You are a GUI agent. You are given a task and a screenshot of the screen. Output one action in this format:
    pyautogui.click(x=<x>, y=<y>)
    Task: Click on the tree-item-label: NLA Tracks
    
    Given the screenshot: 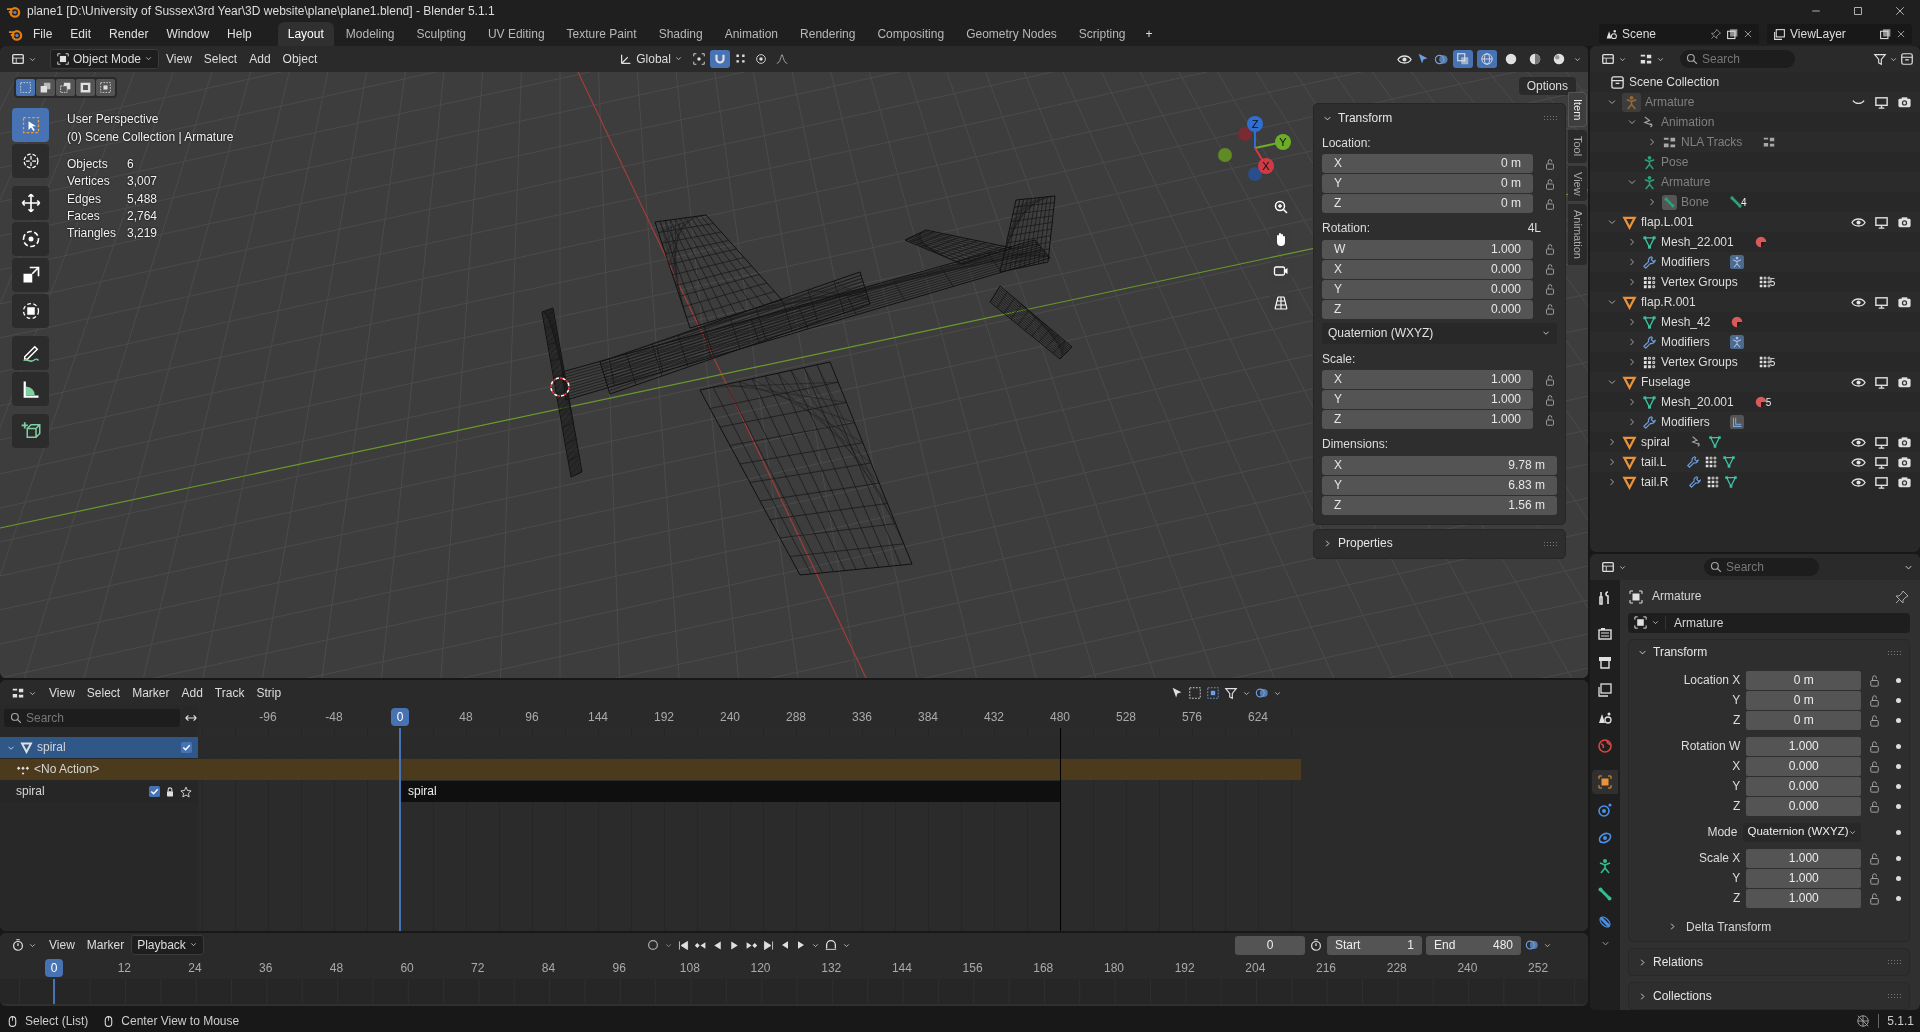 What is the action you would take?
    pyautogui.click(x=1712, y=142)
    